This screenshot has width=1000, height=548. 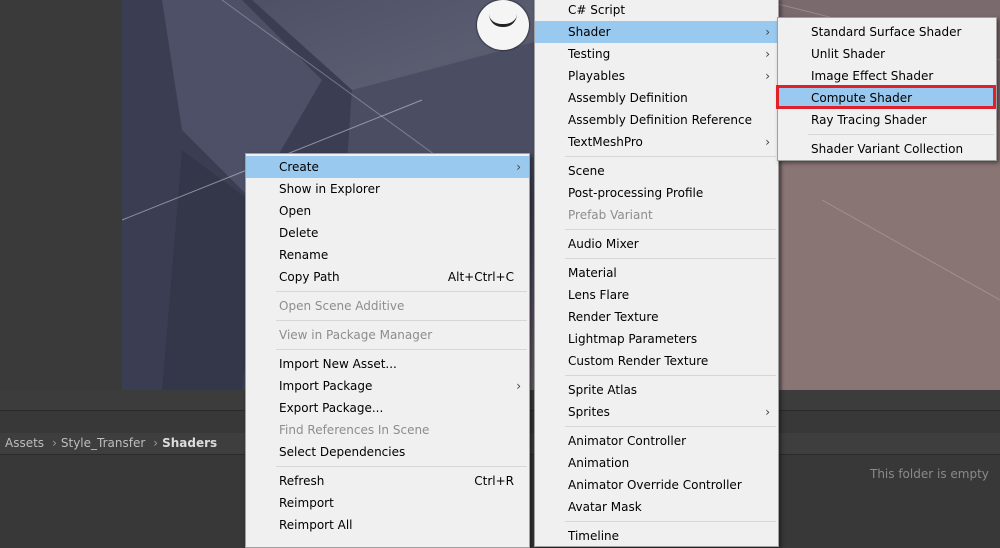 I want to click on menu-item-lightmap-parameters: Lightmap Parameters, so click(x=656, y=339).